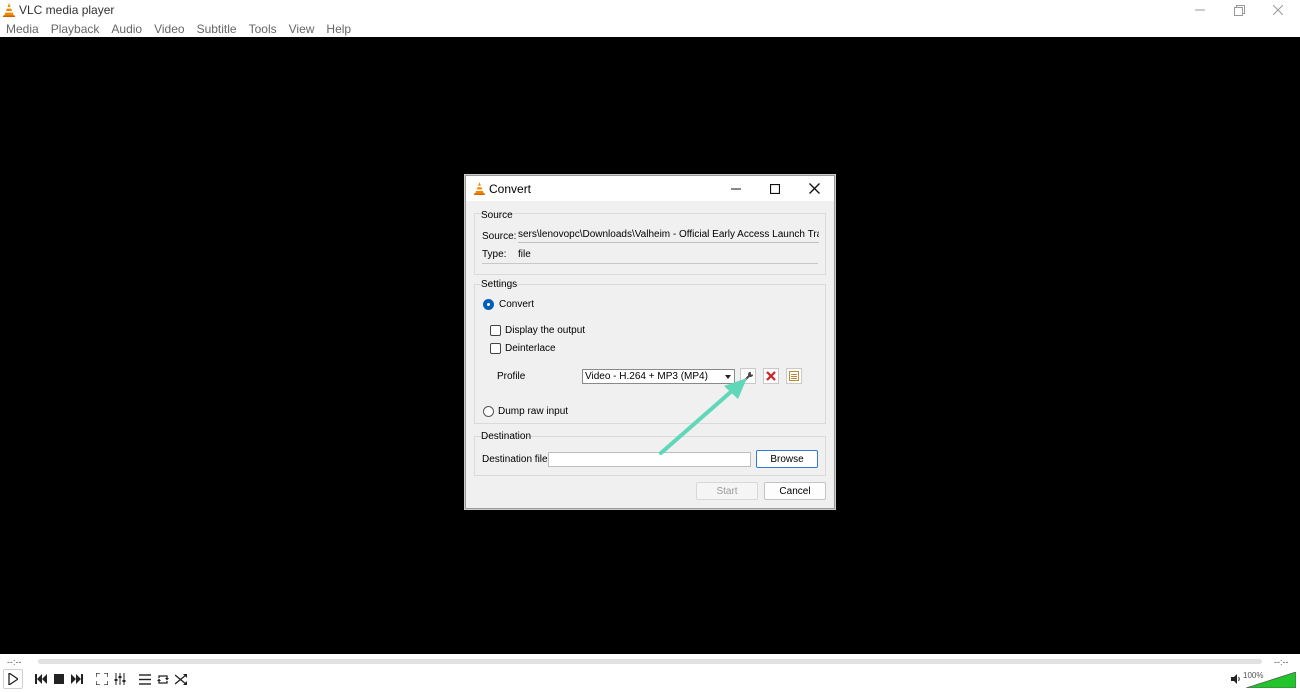 The height and width of the screenshot is (693, 1300). I want to click on convert-radio, so click(488, 304).